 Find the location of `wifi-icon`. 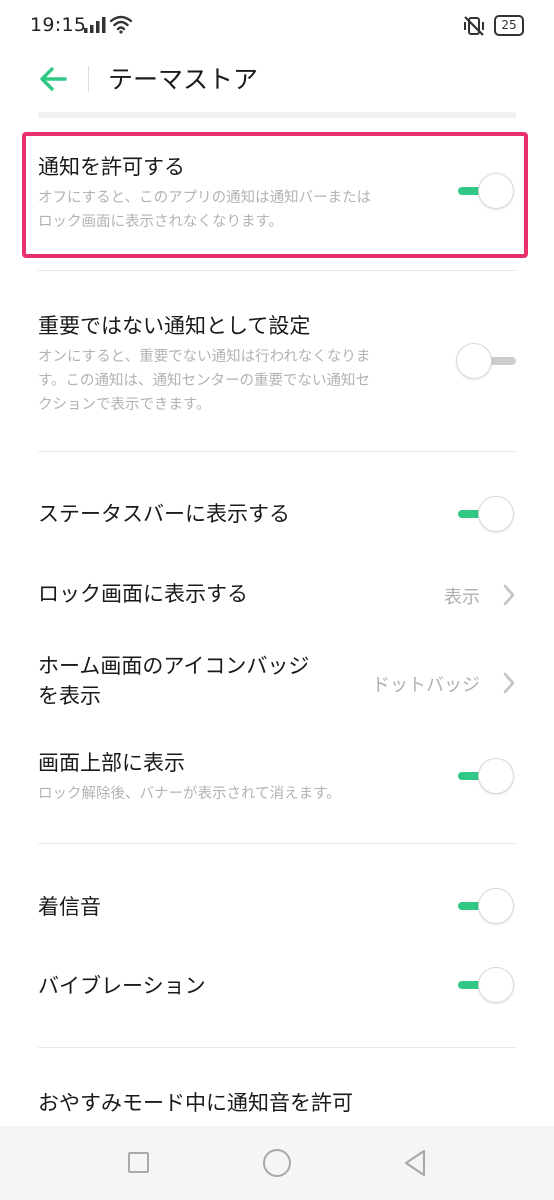

wifi-icon is located at coordinates (121, 24).